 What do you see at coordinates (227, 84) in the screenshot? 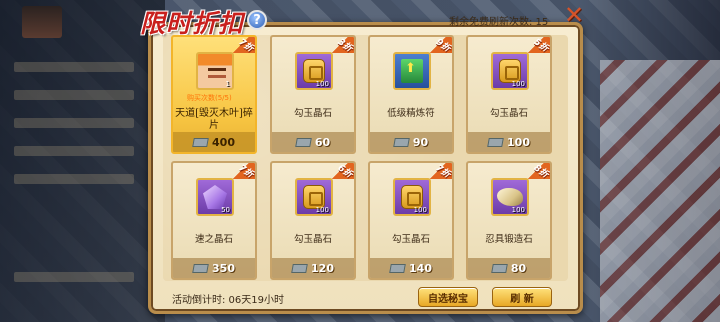
I see `item-quantity: 1` at bounding box center [227, 84].